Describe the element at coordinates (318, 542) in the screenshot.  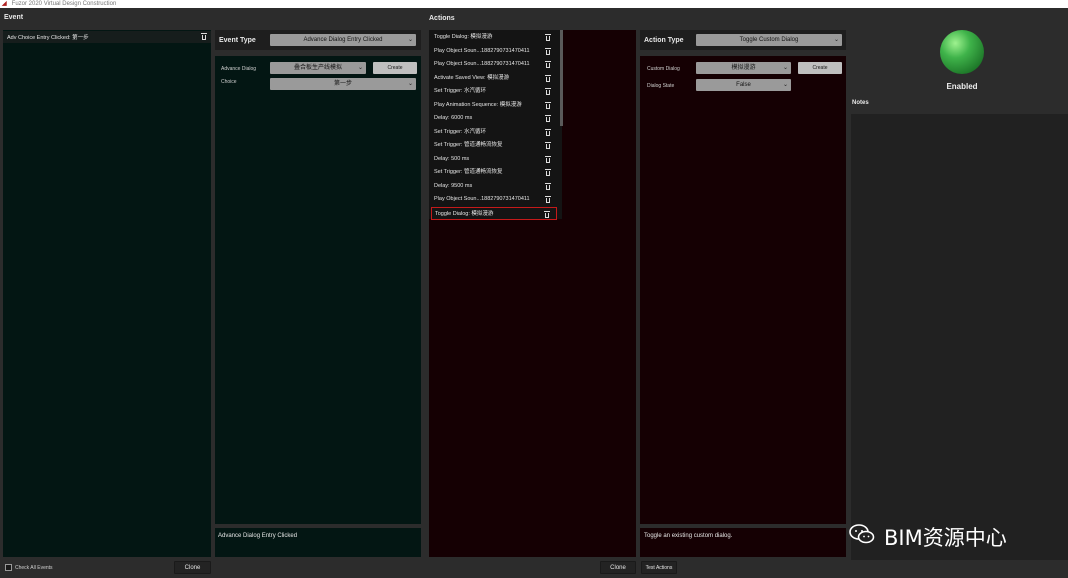
I see `event-type-description-panel: Advance Dialog Entry Clicked` at that location.